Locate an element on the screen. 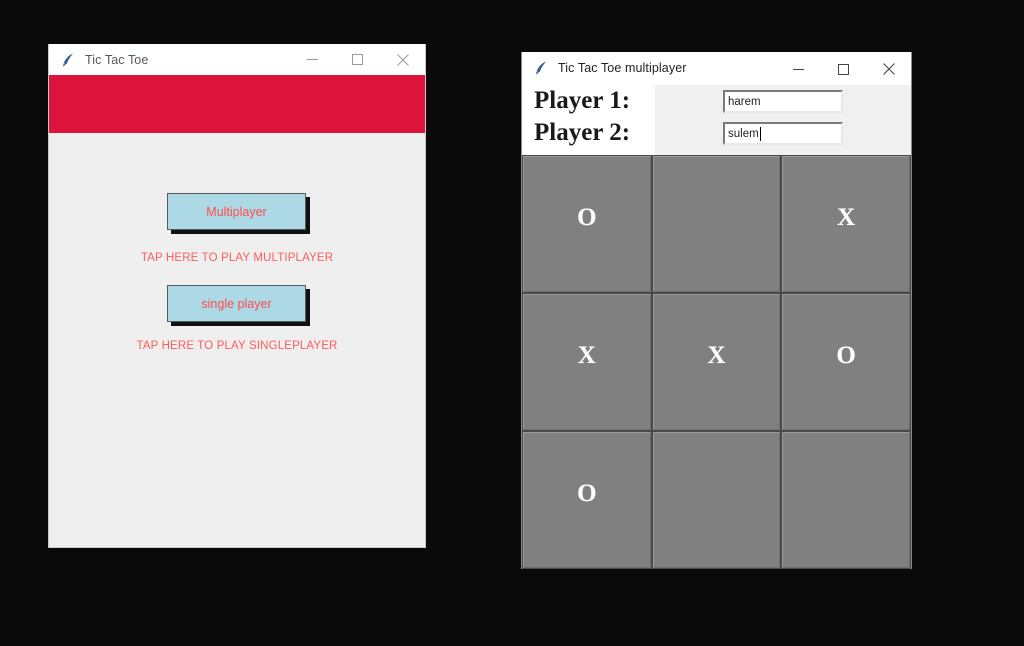 Image resolution: width=1024 pixels, height=646 pixels. singleplayer-button: single player is located at coordinates (236, 303).